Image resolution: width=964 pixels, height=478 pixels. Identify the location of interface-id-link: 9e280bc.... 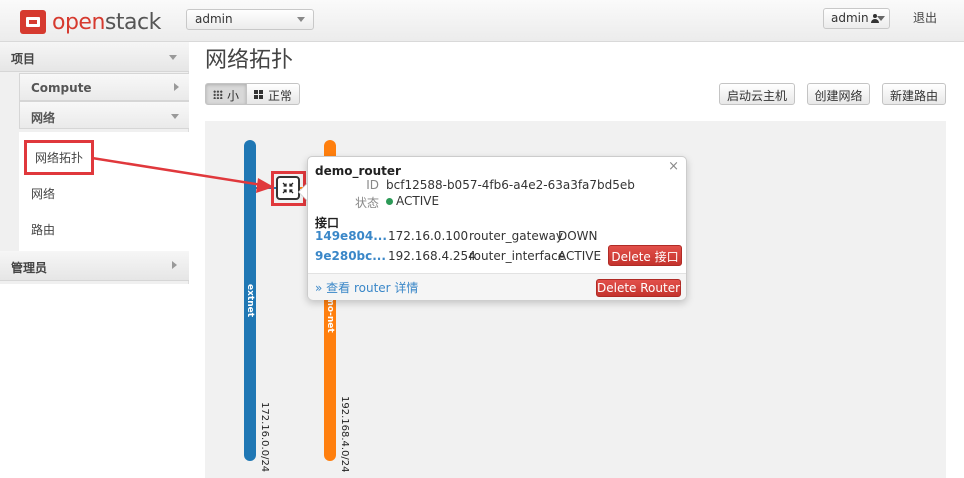
(350, 256).